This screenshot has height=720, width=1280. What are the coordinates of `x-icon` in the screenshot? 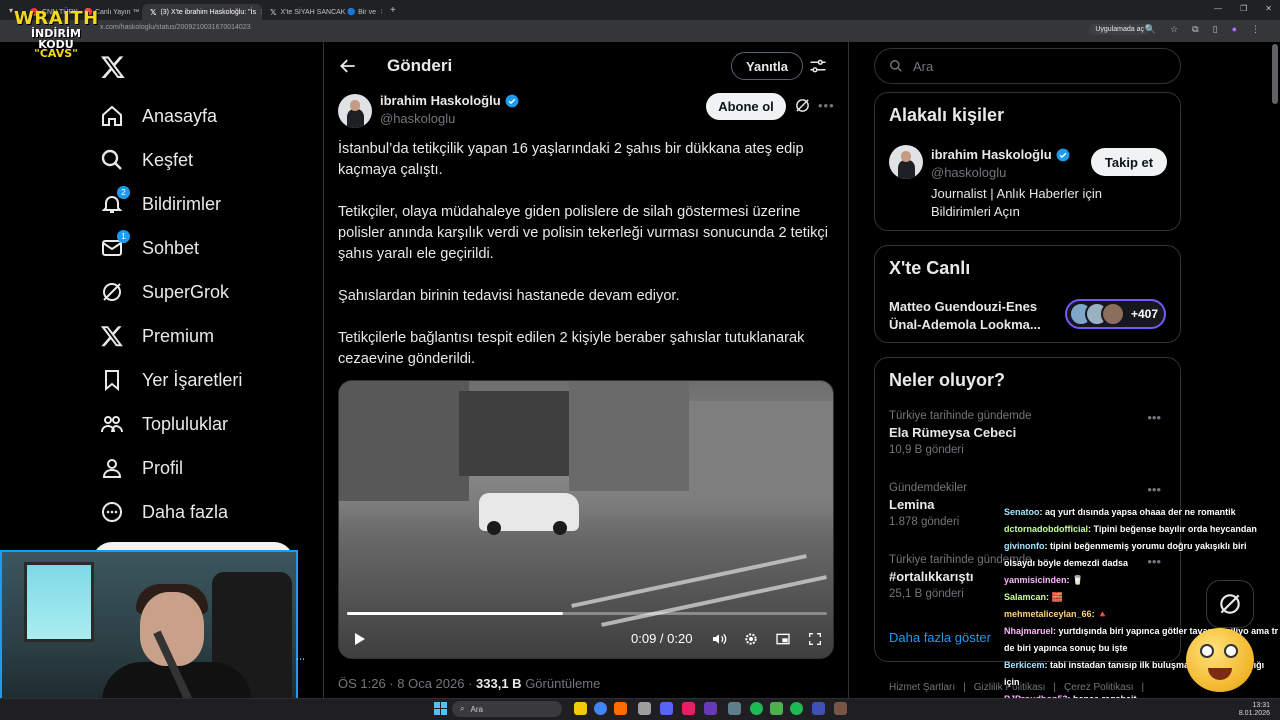 It's located at (112, 336).